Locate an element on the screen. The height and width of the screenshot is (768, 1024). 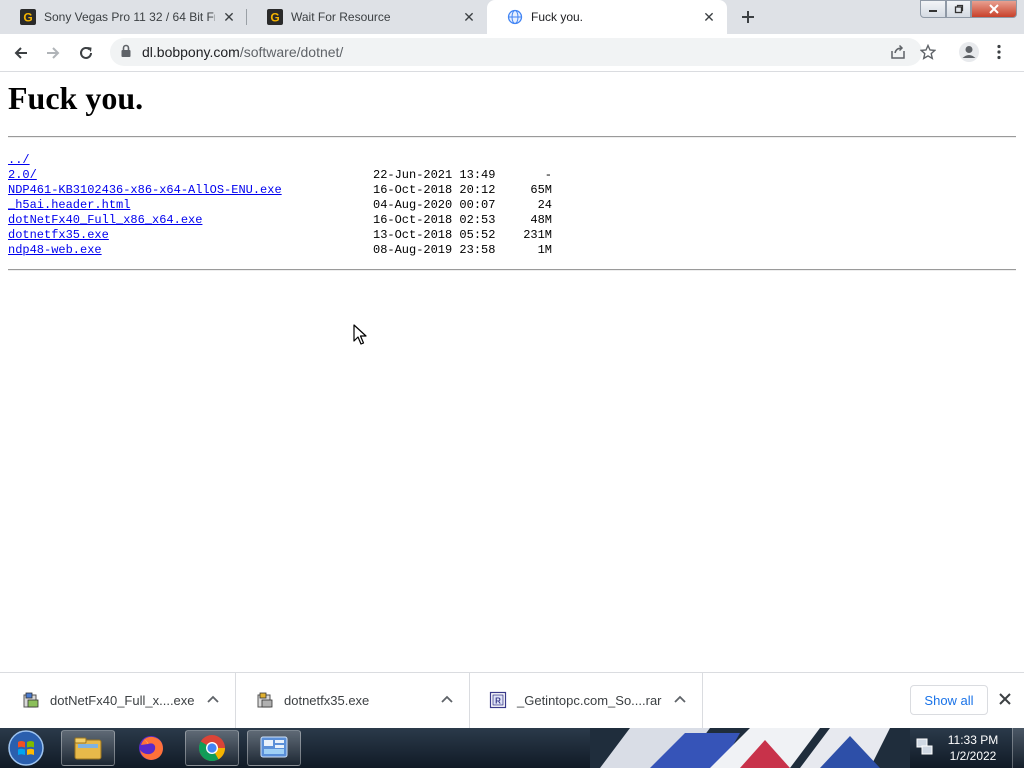
download-filename: _Getintopc.com_So....rar is located at coordinates (589, 700).